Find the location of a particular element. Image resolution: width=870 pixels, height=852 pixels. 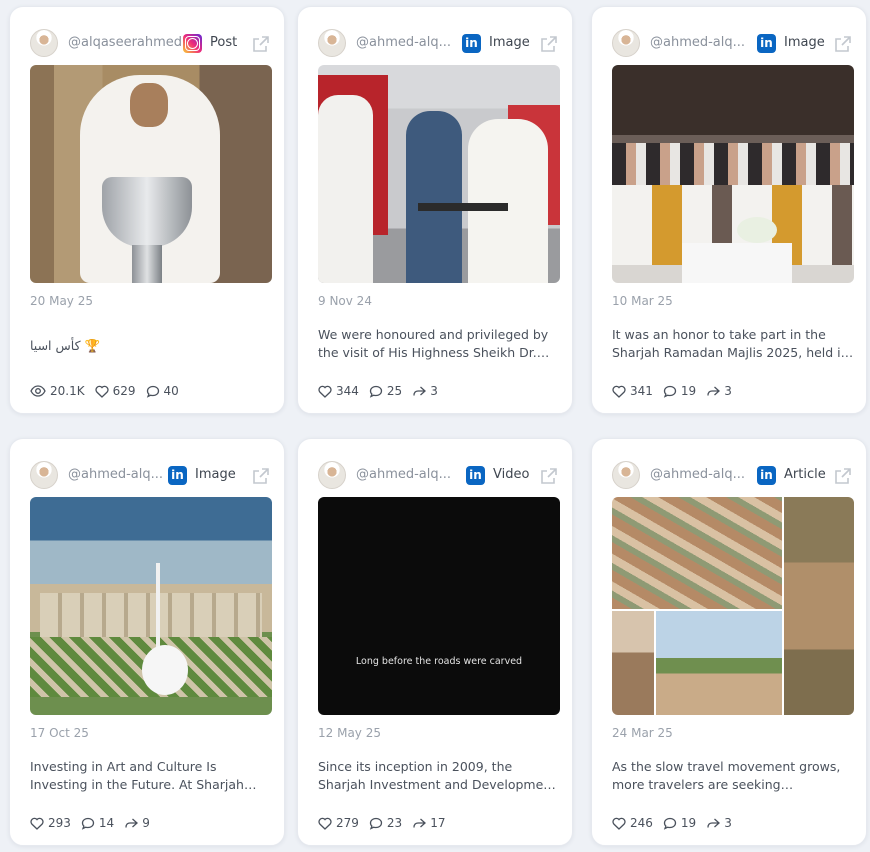

flowers is located at coordinates (757, 230).